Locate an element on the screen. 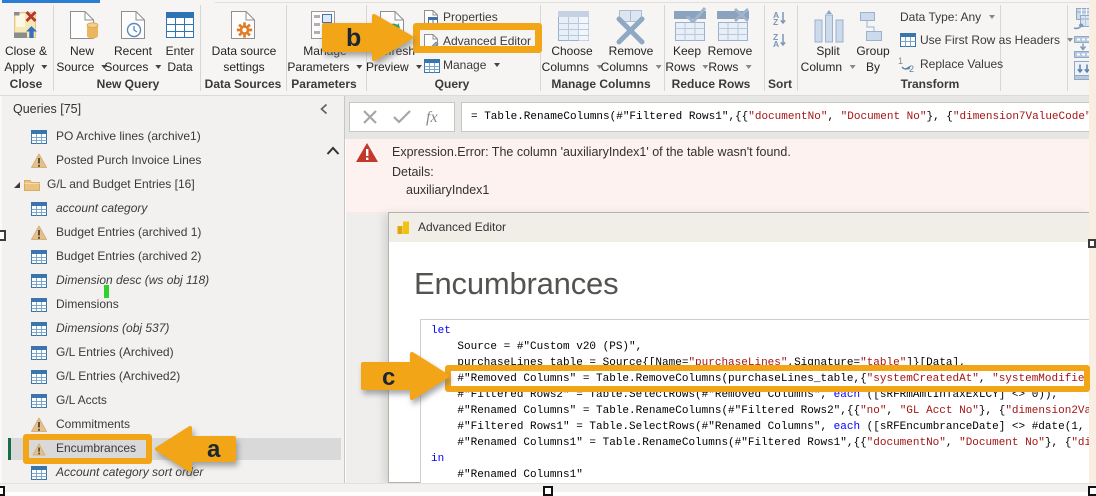 Image resolution: width=1096 pixels, height=496 pixels. svg-text: b is located at coordinates (353, 38).